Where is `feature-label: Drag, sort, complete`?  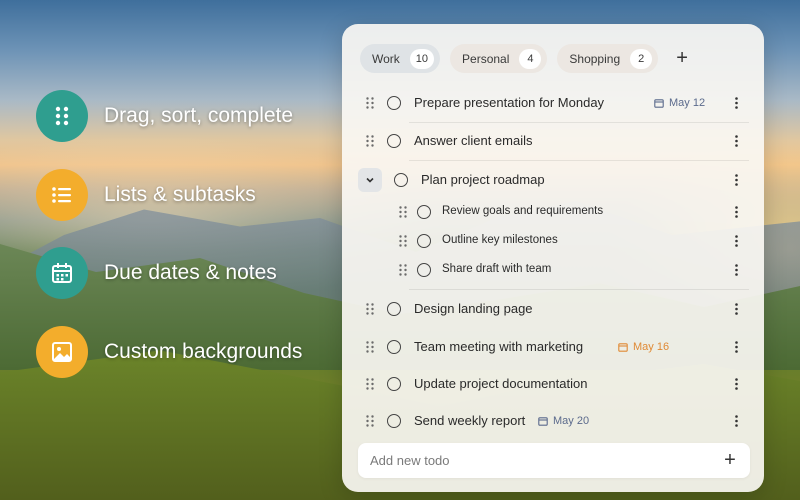 feature-label: Drag, sort, complete is located at coordinates (199, 115).